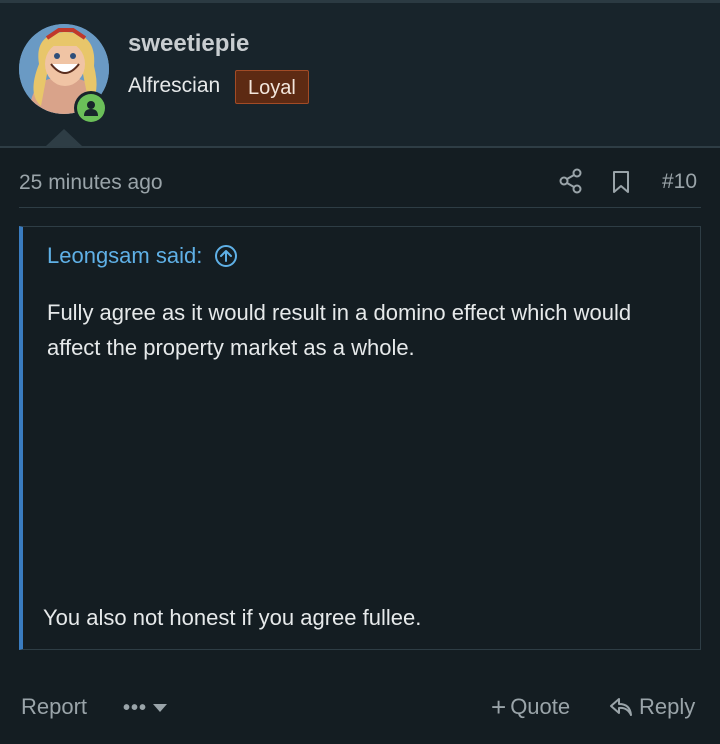  Describe the element at coordinates (679, 182) in the screenshot. I see `post-number: #10` at that location.